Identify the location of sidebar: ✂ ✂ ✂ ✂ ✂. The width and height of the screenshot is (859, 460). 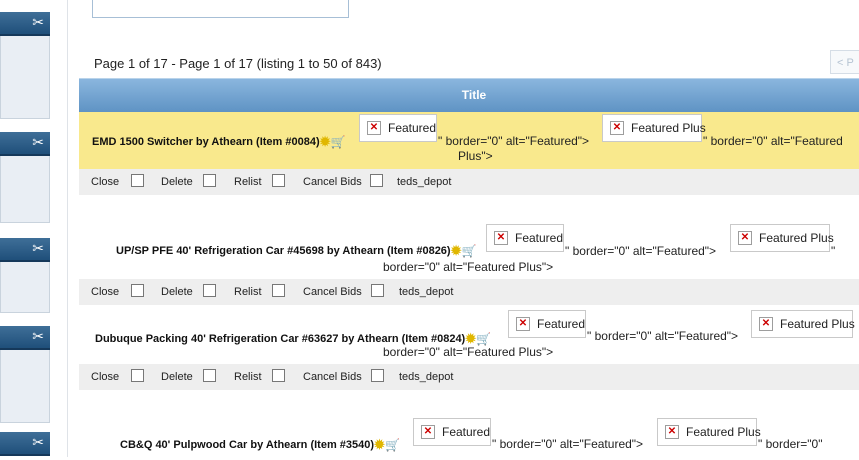
(34, 228).